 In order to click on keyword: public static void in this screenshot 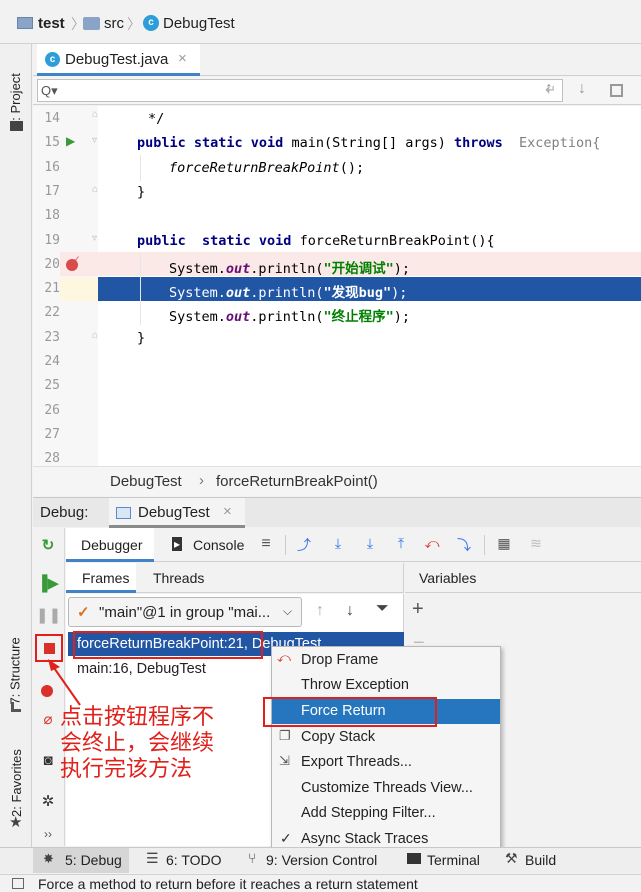, I will do `click(210, 143)`.